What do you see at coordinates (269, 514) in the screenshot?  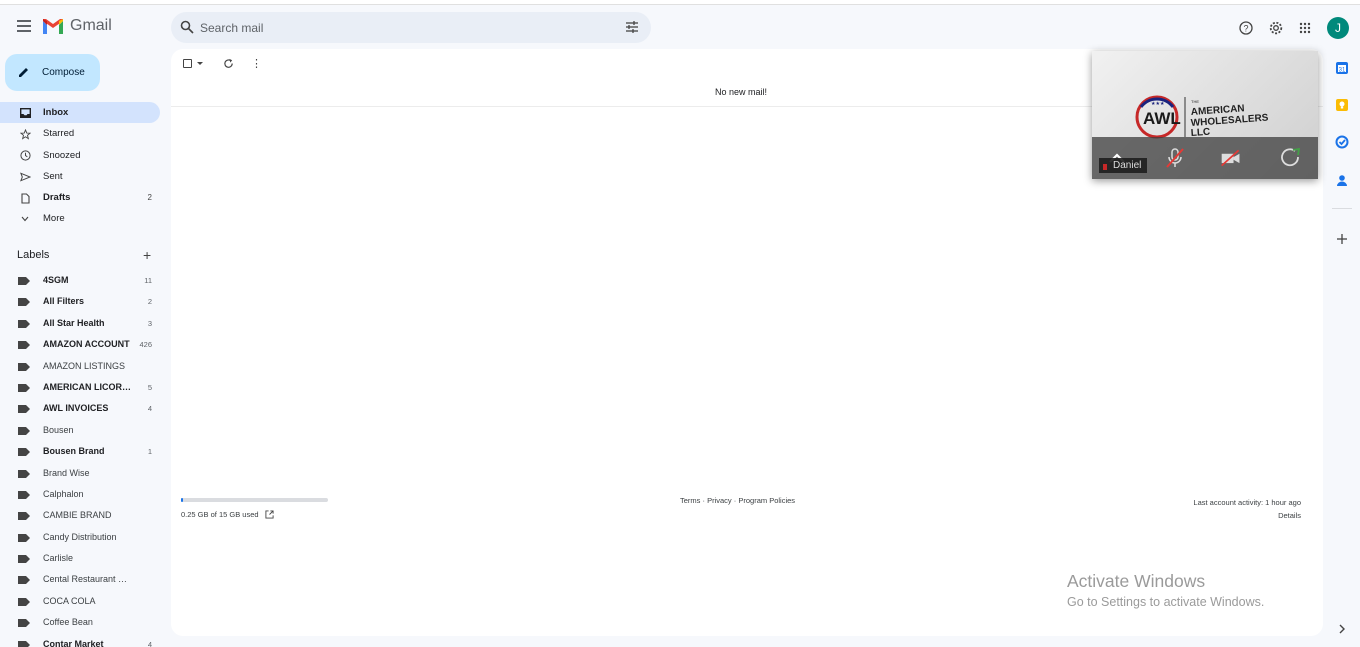 I see `open-external-icon` at bounding box center [269, 514].